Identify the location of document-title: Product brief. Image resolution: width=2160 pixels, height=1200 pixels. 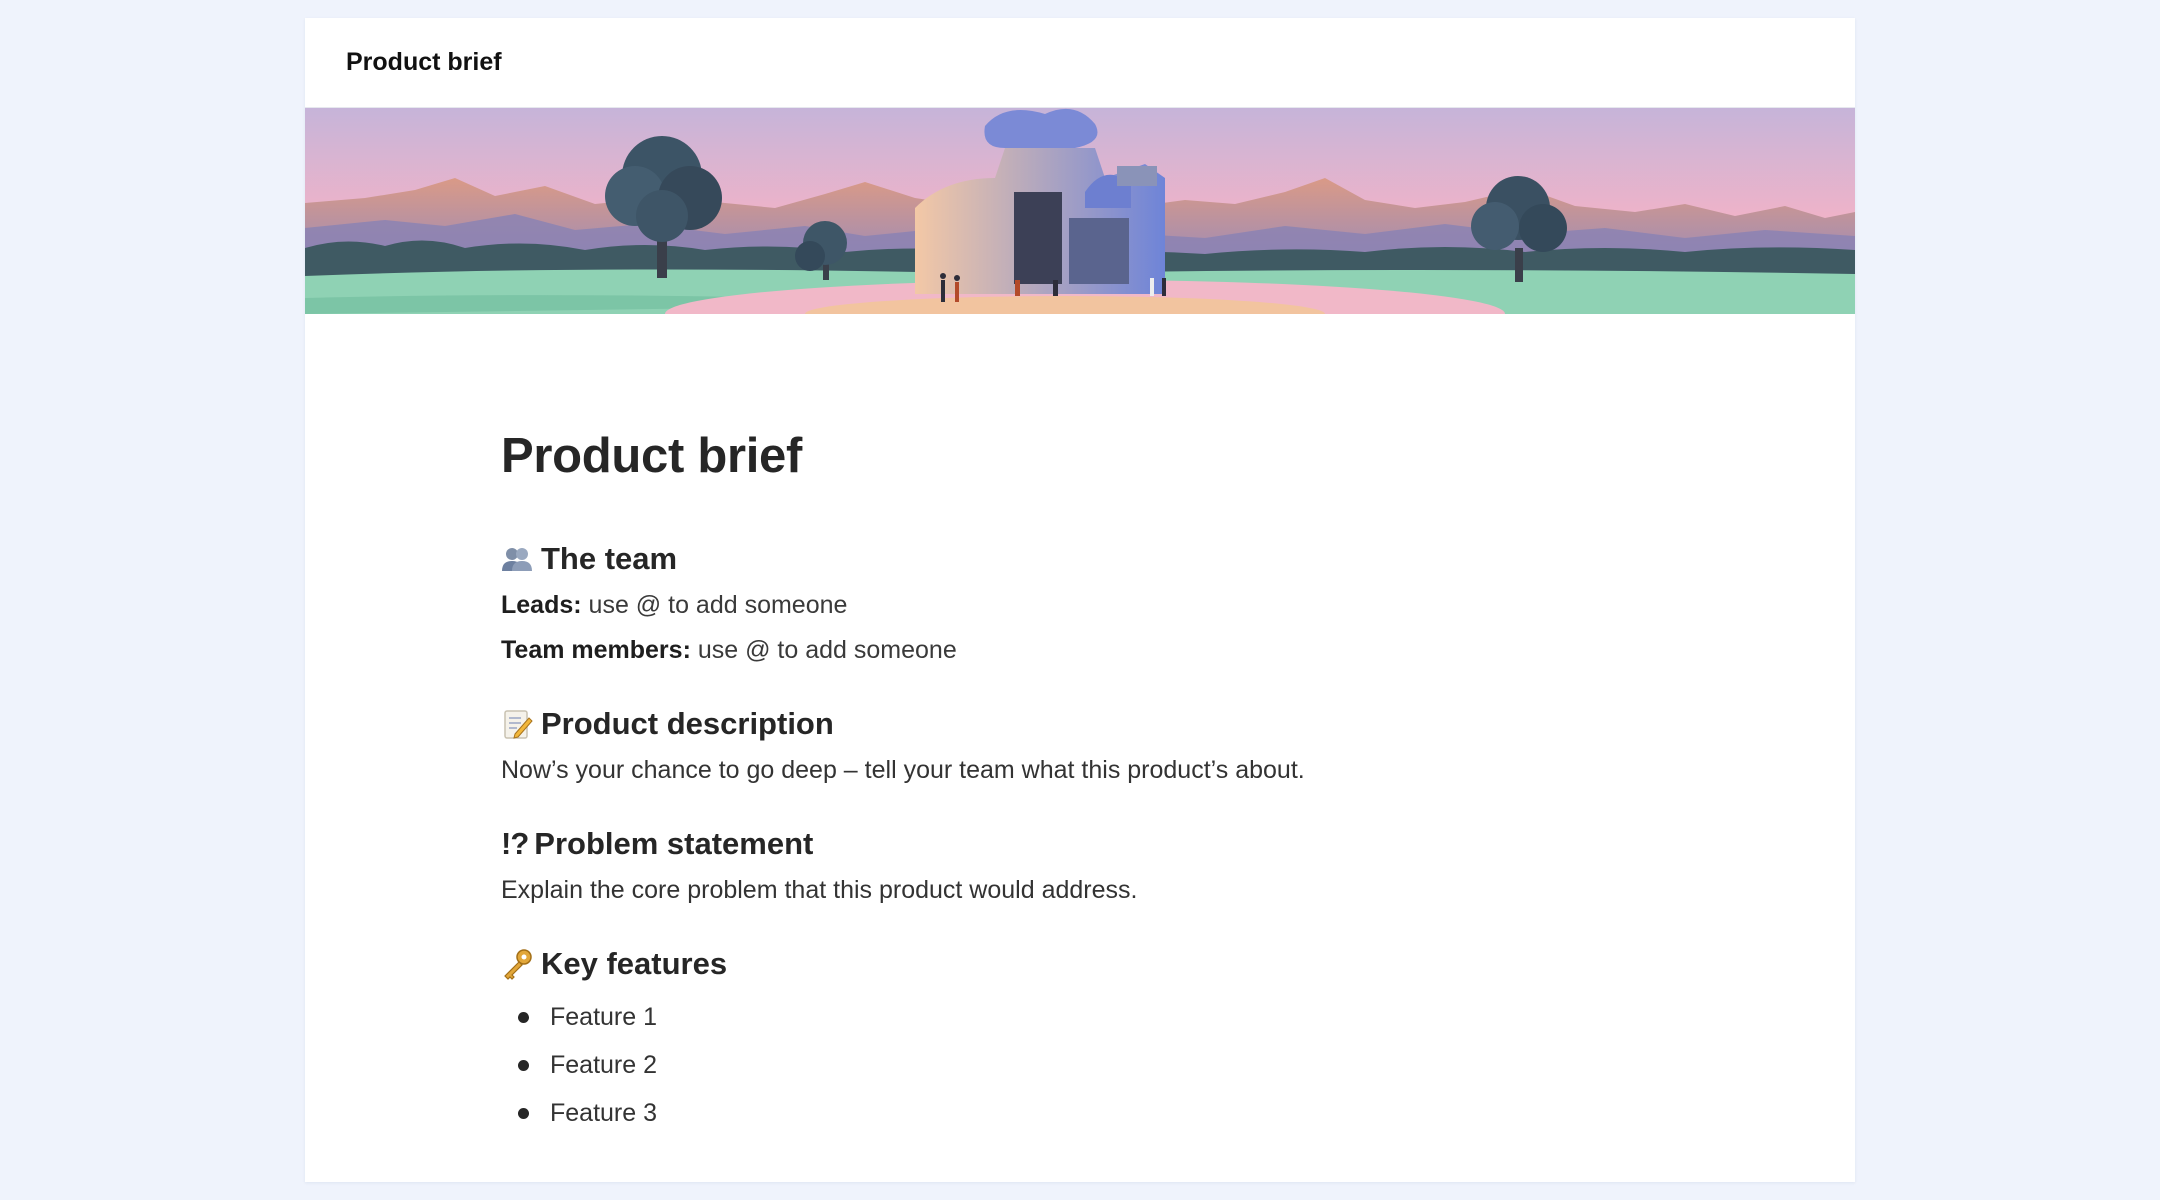
(1051, 456).